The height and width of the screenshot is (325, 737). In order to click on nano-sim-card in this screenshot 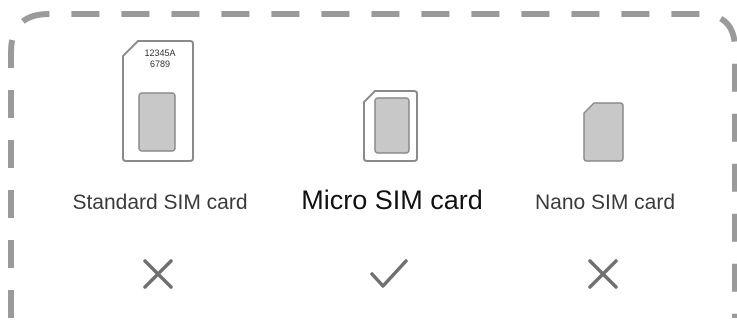, I will do `click(603, 132)`.